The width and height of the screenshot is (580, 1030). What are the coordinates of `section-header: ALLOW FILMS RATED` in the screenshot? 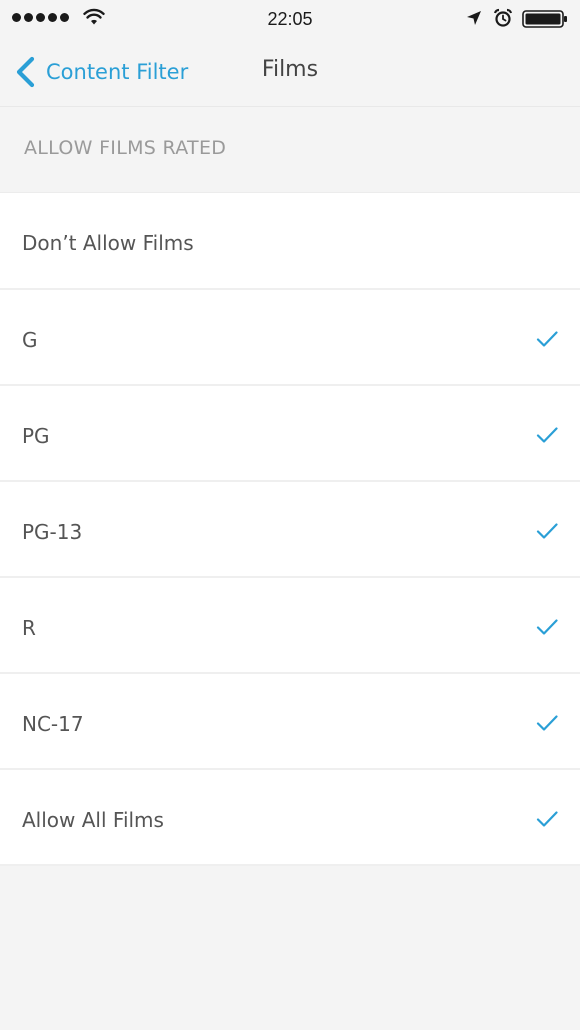 It's located at (290, 149).